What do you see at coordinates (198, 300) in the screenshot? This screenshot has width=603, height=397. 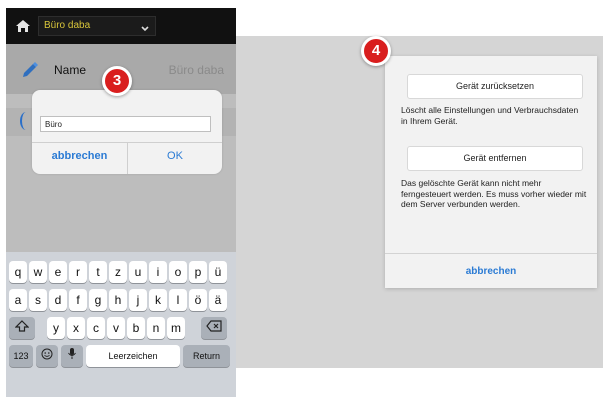 I see `key-oe: ö` at bounding box center [198, 300].